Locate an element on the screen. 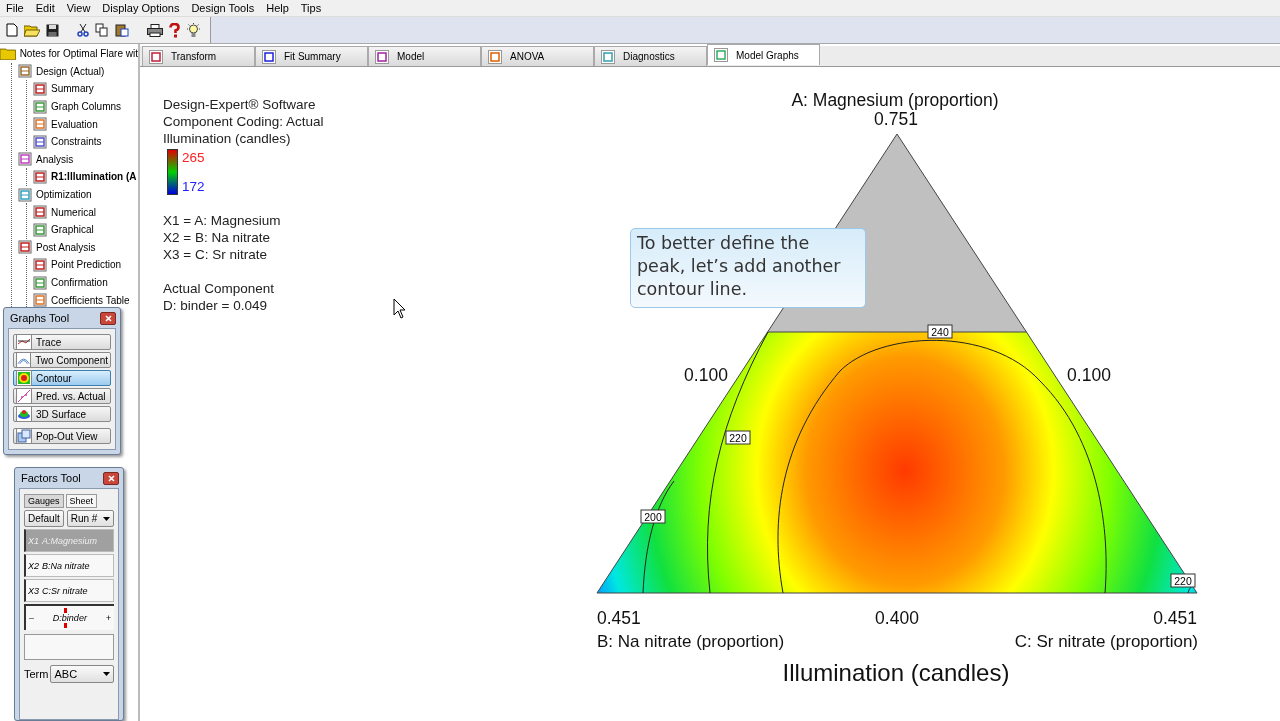  menu-item: Display Options is located at coordinates (141, 8).